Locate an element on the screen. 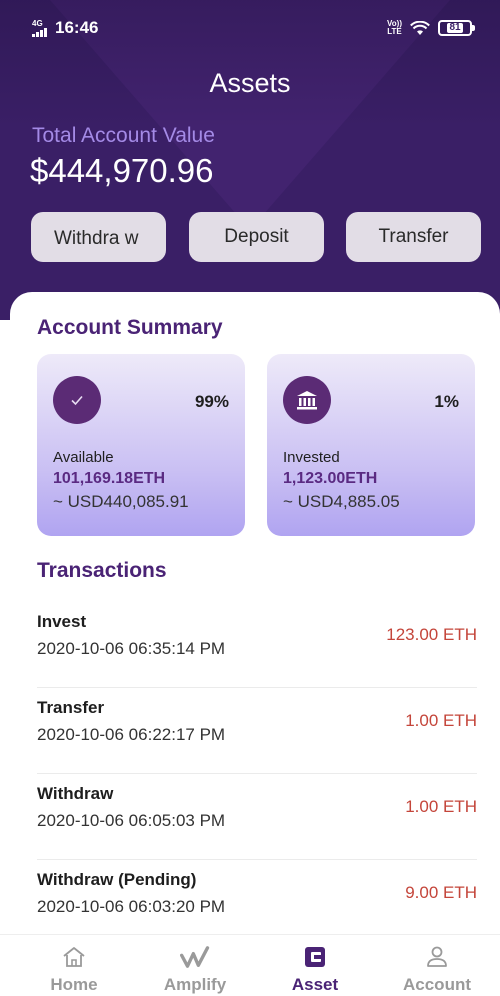 This screenshot has width=500, height=996. transaction-date: 2020-10-06 06:35:14 PM is located at coordinates (131, 648).